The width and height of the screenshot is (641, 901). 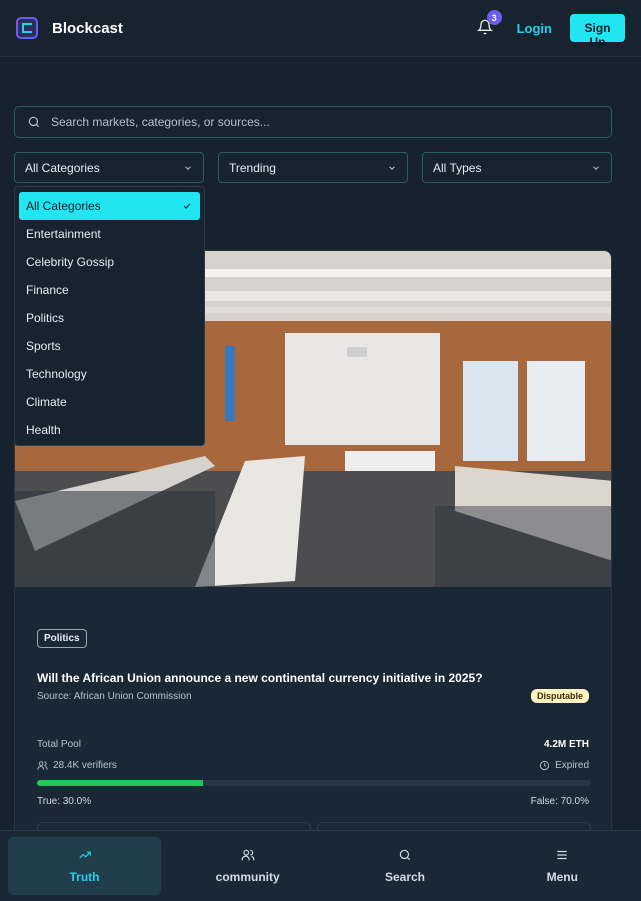 What do you see at coordinates (109, 206) in the screenshot?
I see `dropdown-option-all-categories: All Categories` at bounding box center [109, 206].